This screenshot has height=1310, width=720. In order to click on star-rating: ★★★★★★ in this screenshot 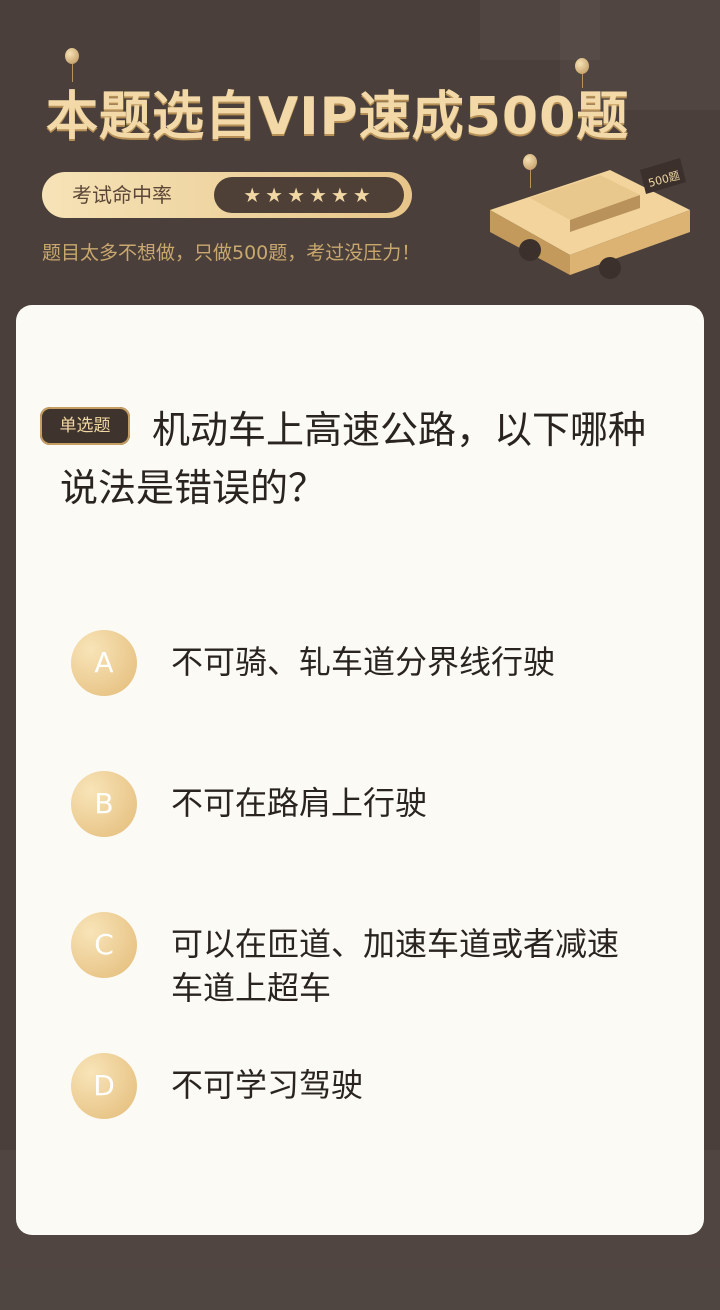, I will do `click(309, 195)`.